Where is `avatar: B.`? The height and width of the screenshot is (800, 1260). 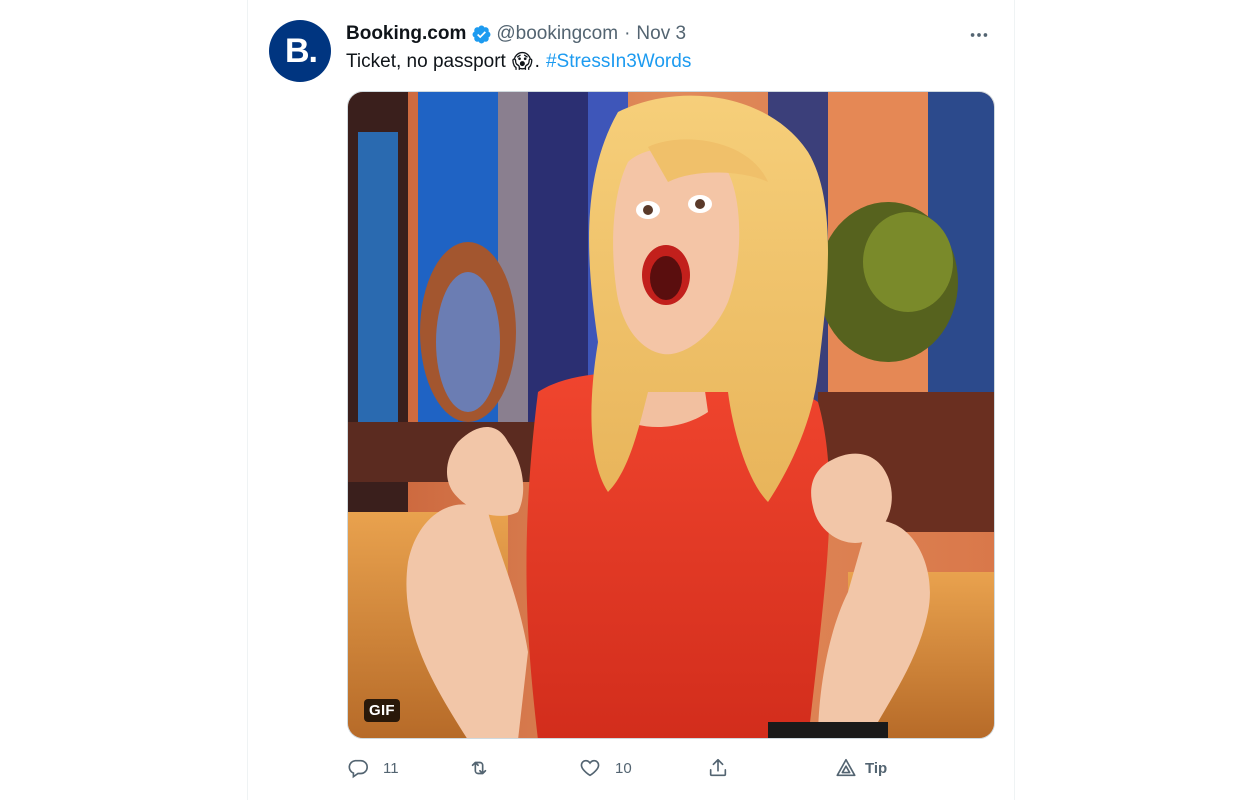 avatar: B. is located at coordinates (300, 51).